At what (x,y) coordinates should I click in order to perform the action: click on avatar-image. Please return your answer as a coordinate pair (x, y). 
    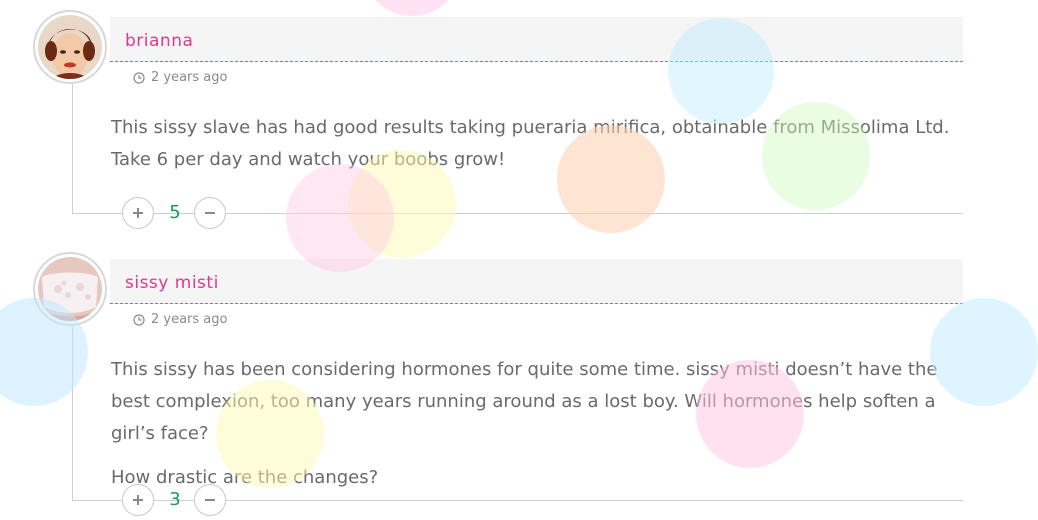
    Looking at the image, I should click on (70, 289).